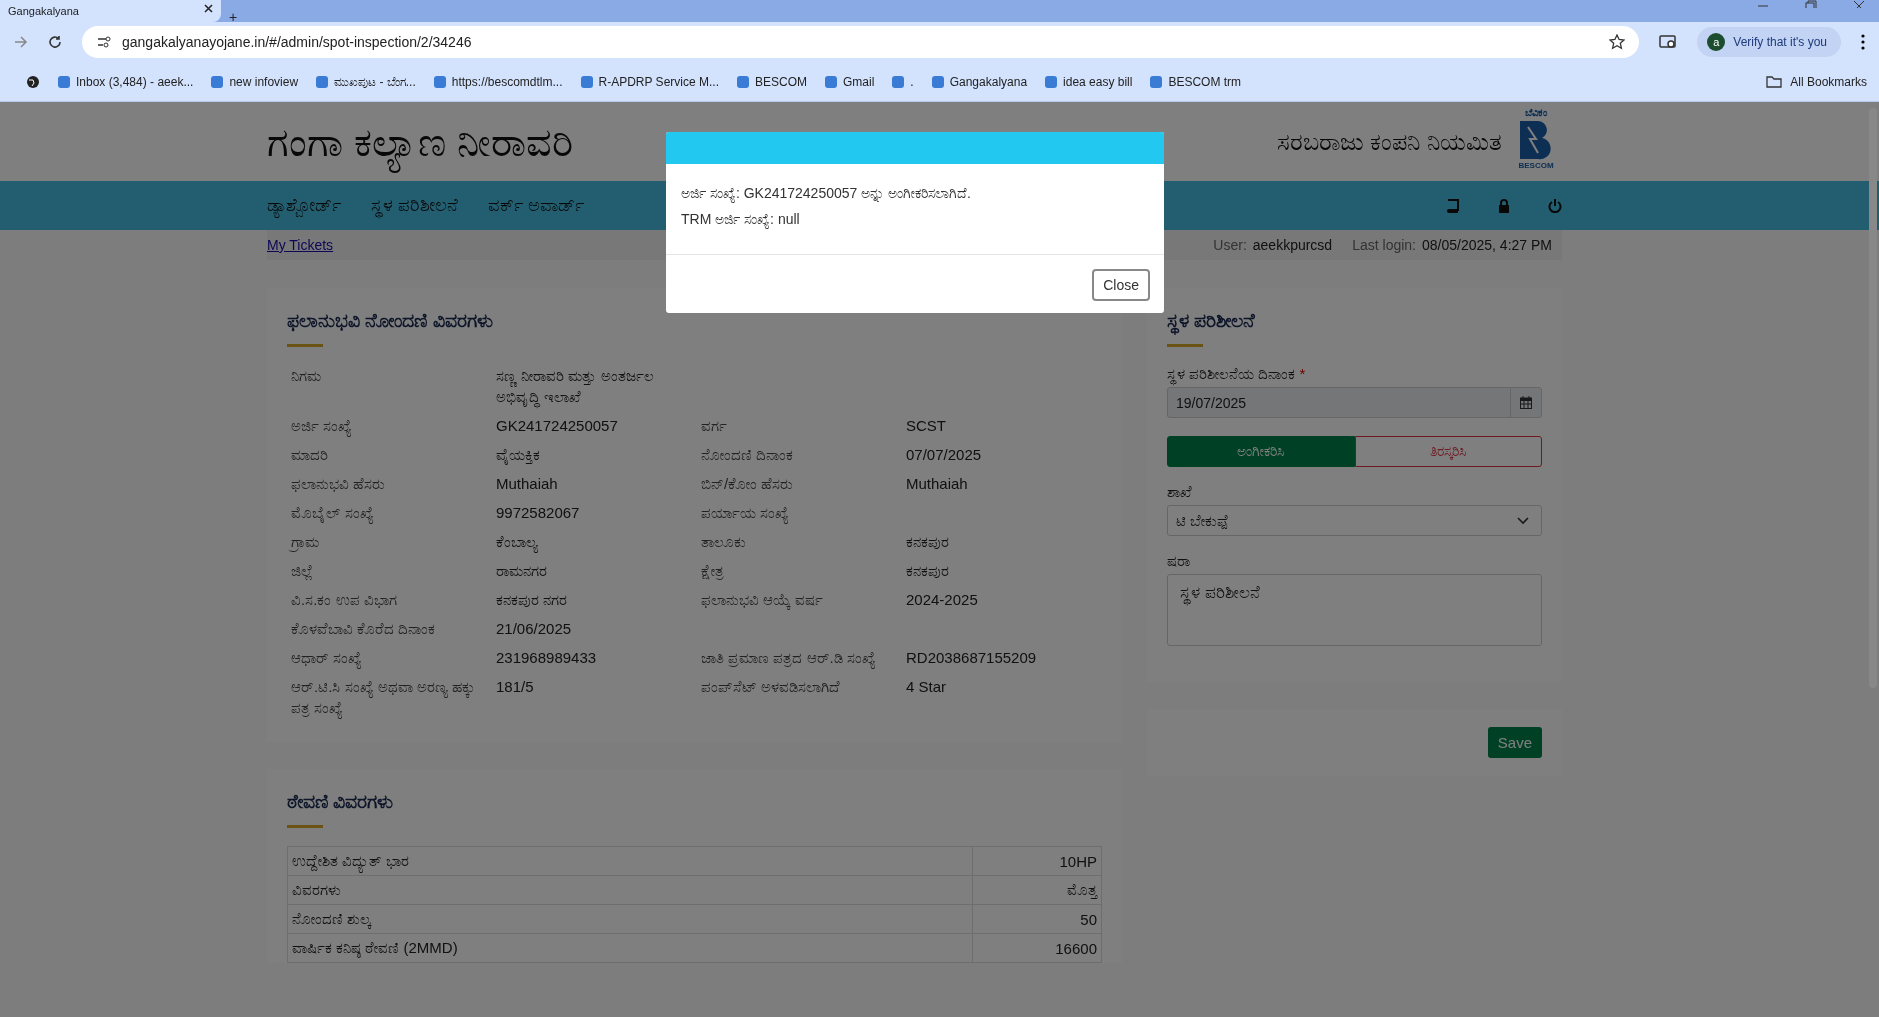  What do you see at coordinates (771, 81) in the screenshot?
I see `bookmark-link: BESCOM` at bounding box center [771, 81].